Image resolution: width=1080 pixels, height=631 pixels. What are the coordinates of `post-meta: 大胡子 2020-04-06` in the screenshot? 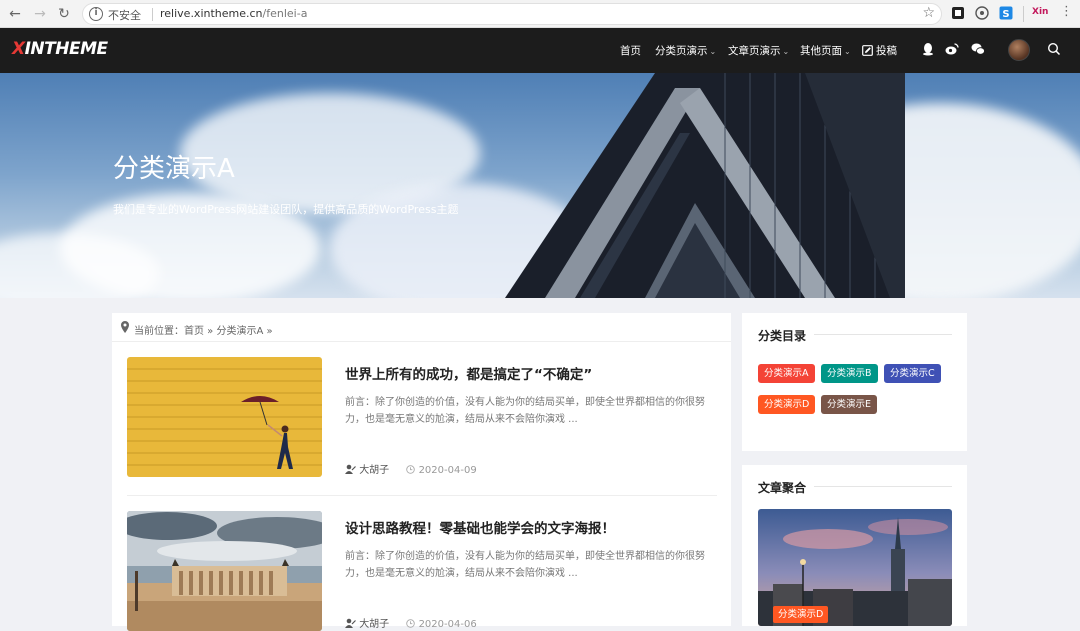 It's located at (411, 622).